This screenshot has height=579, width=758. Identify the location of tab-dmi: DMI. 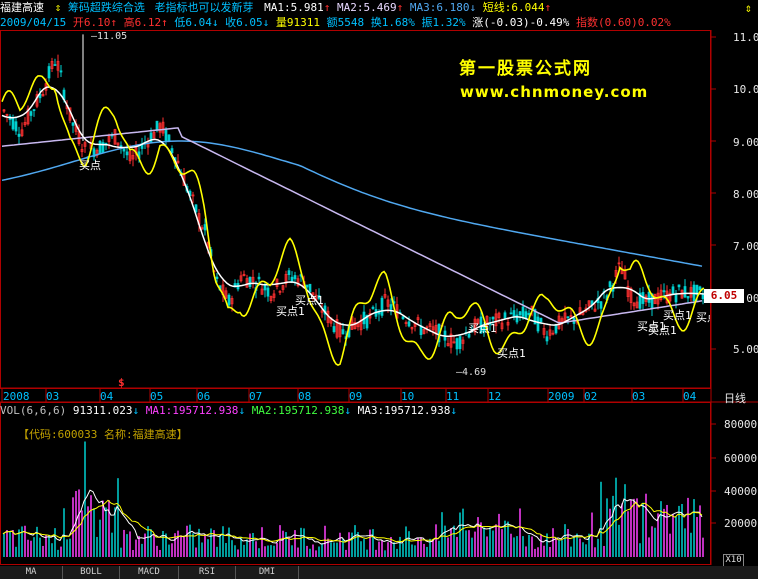
(267, 572).